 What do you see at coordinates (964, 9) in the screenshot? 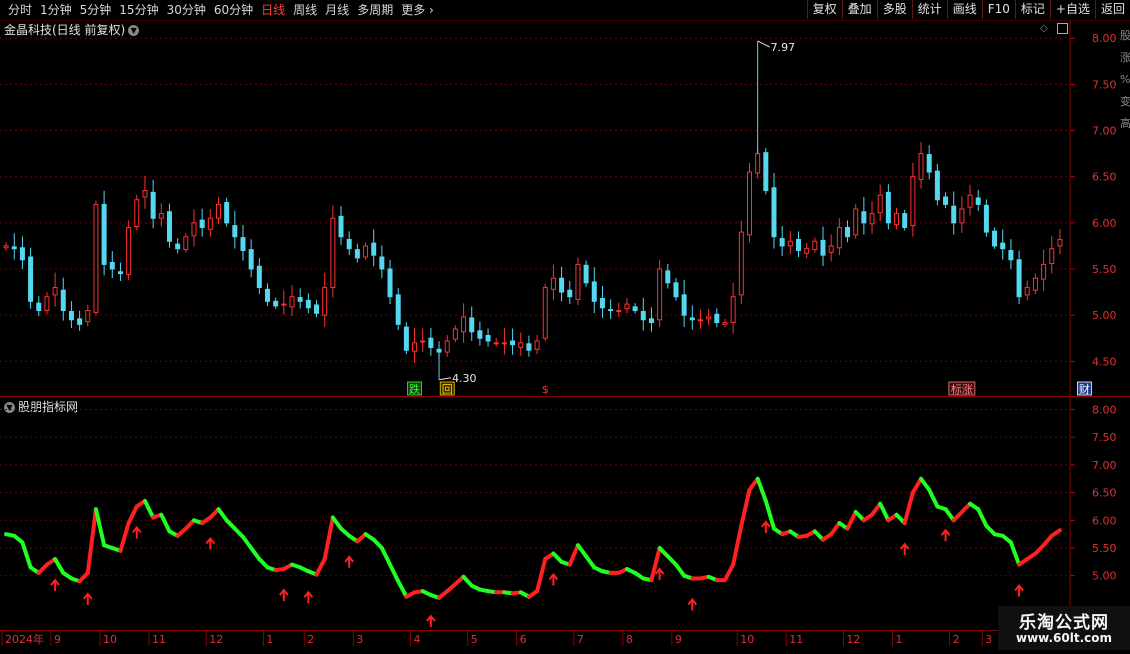
I see `tool-button: 画线` at bounding box center [964, 9].